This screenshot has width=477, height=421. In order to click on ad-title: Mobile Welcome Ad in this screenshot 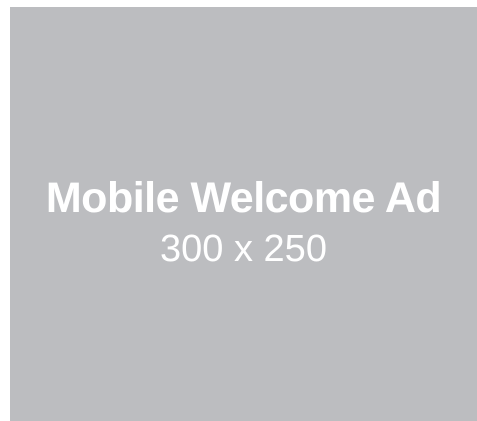, I will do `click(243, 198)`.